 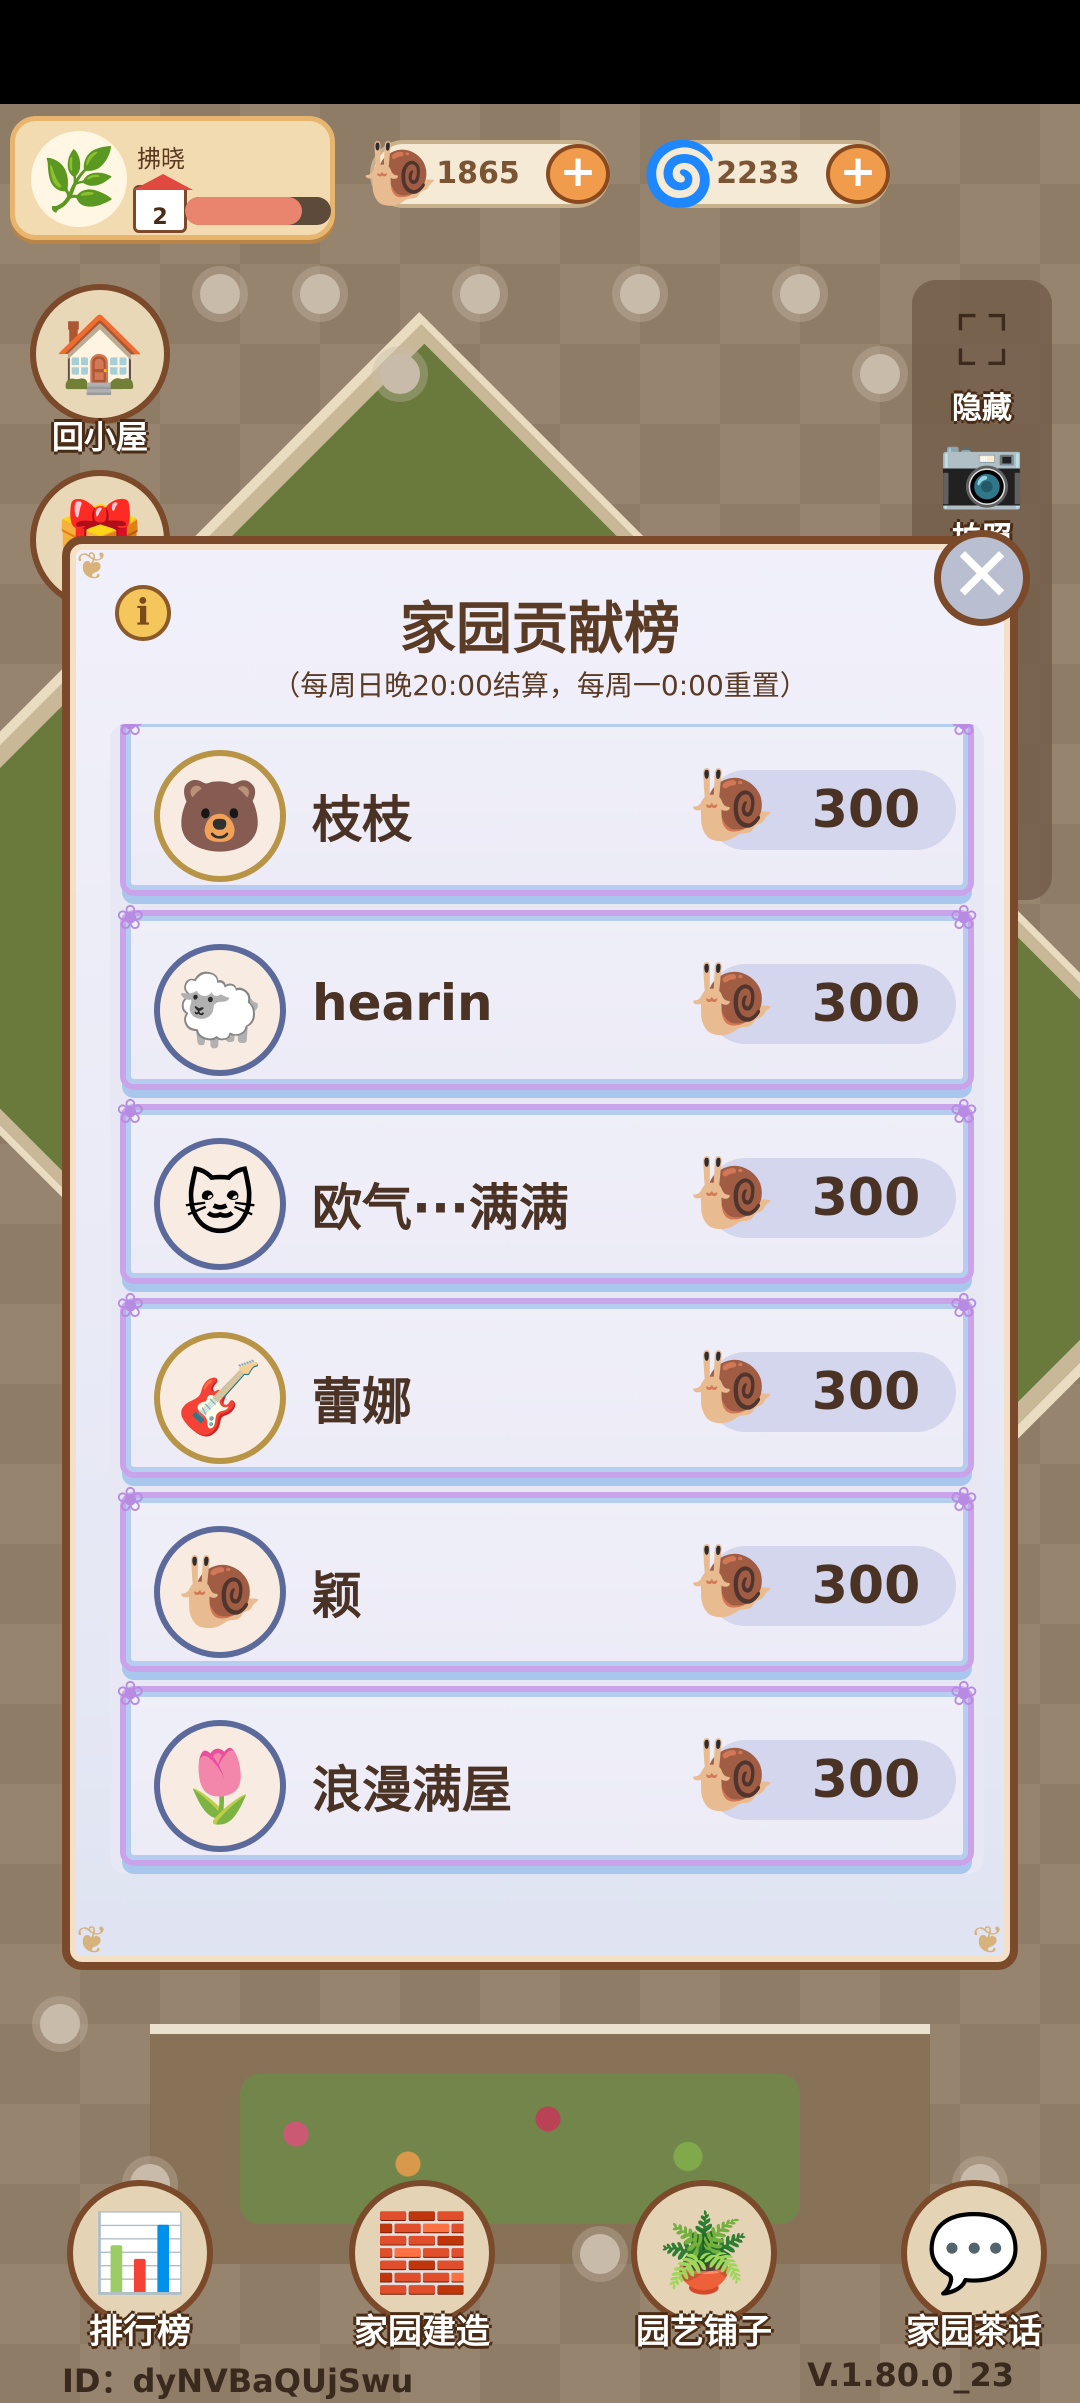 What do you see at coordinates (100, 354) in the screenshot?
I see `house-icon: 🏠` at bounding box center [100, 354].